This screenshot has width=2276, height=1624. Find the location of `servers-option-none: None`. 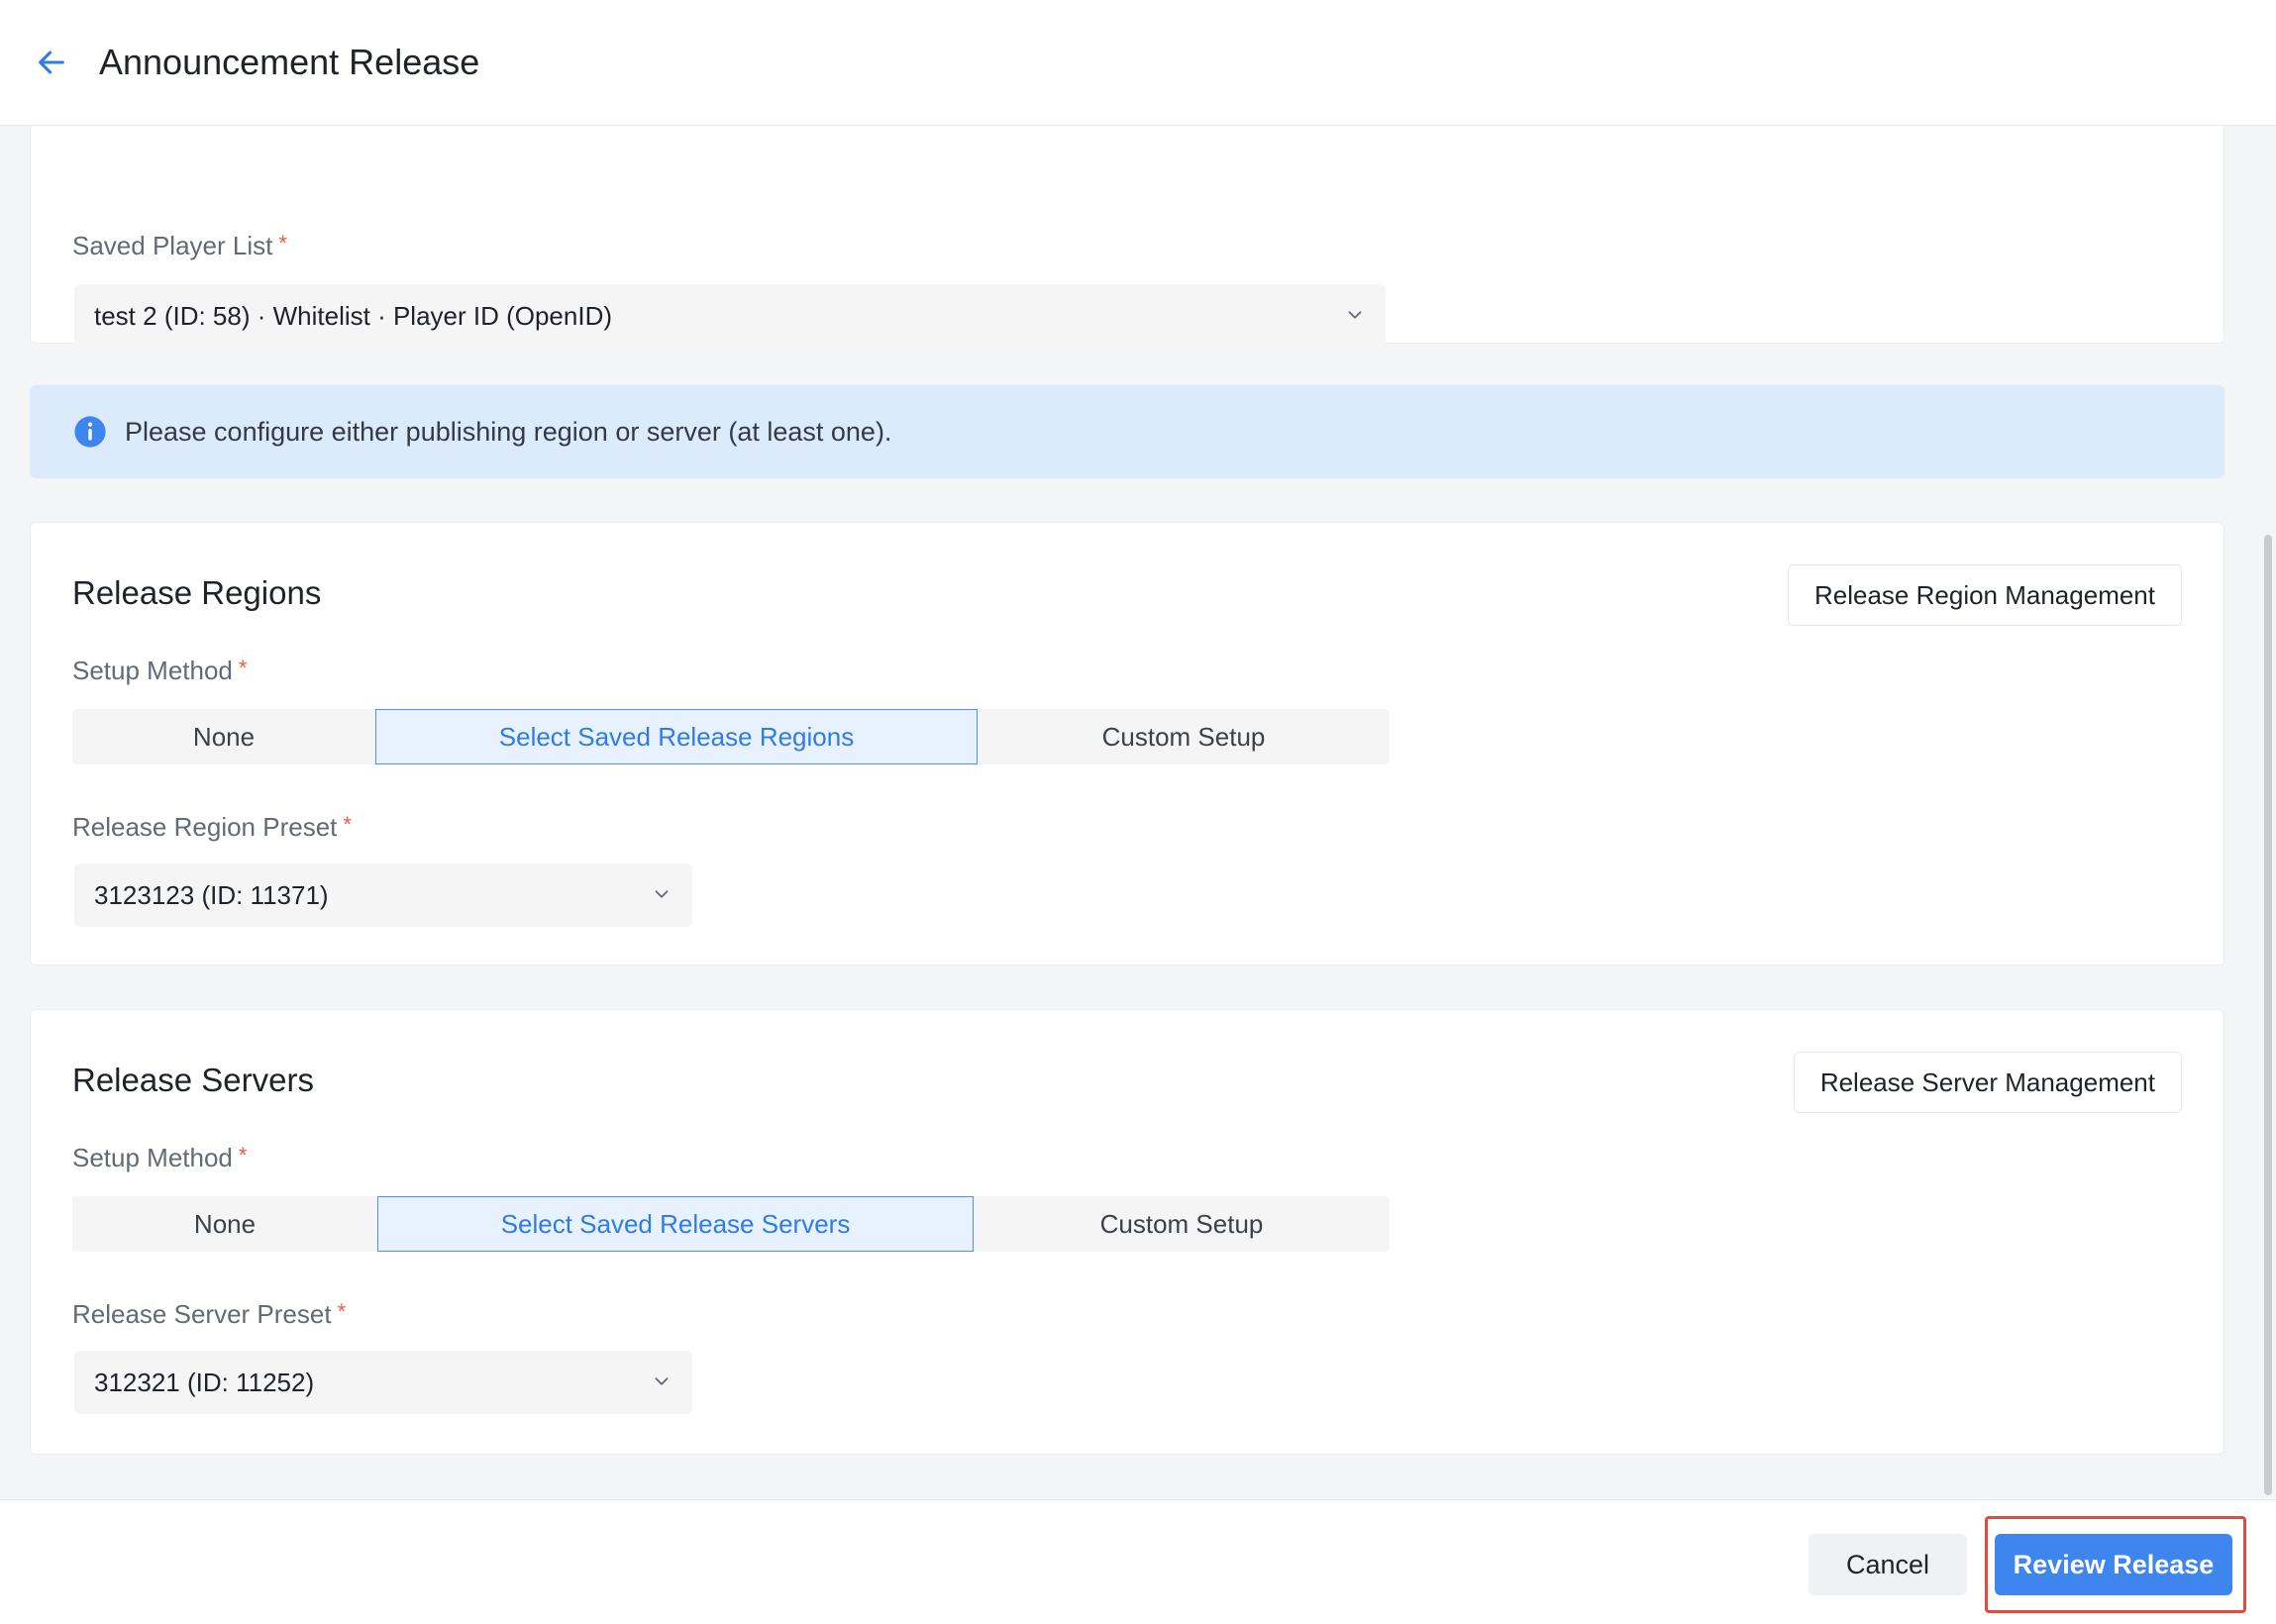

servers-option-none: None is located at coordinates (225, 1224).